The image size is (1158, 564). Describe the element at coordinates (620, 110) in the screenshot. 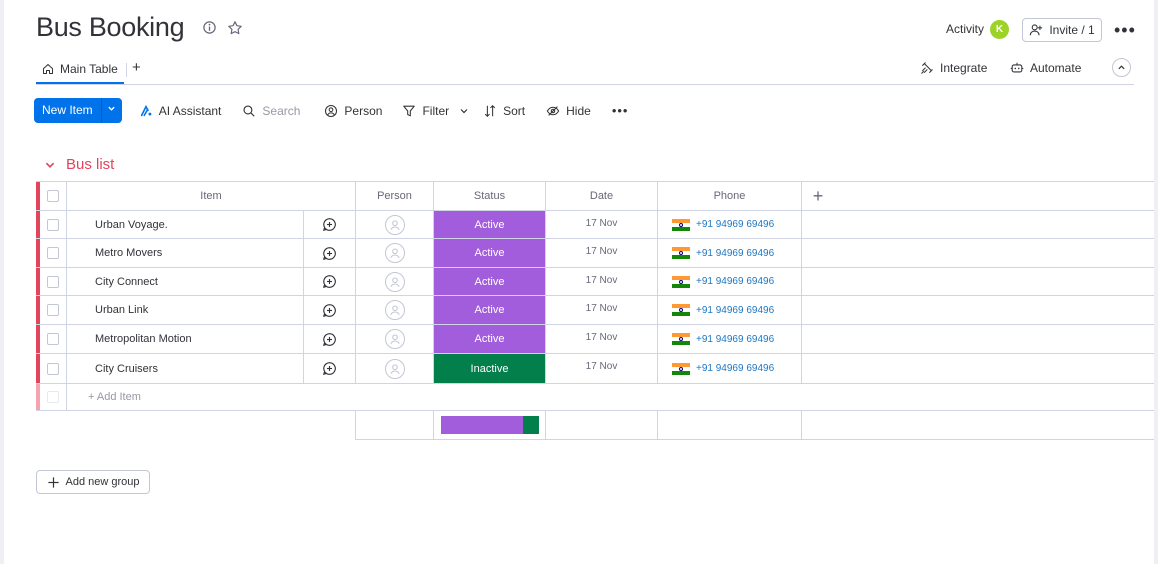

I see `toolbar-more-icon: •••` at that location.